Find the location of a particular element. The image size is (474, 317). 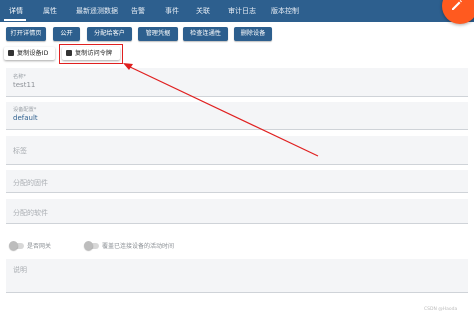

annotation-arrow is located at coordinates (221, 110).